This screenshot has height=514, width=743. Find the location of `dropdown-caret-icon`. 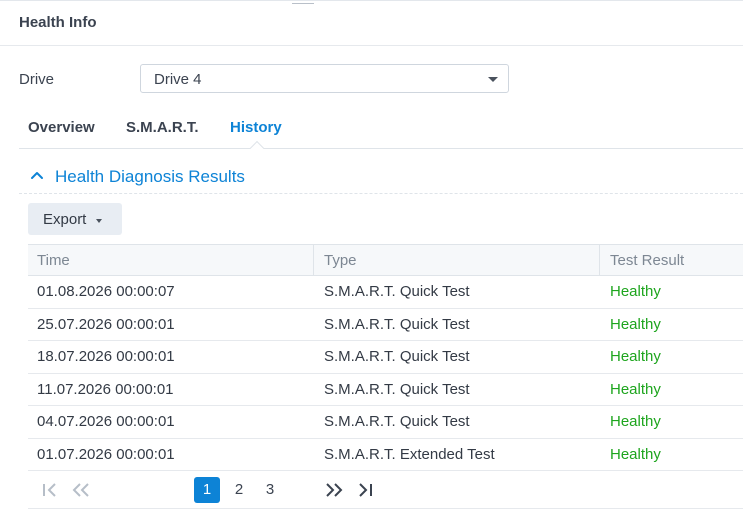

dropdown-caret-icon is located at coordinates (493, 79).